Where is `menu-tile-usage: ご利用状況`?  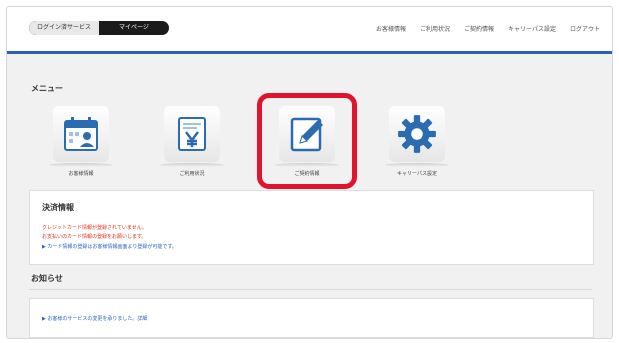
menu-tile-usage: ご利用状況 is located at coordinates (192, 144).